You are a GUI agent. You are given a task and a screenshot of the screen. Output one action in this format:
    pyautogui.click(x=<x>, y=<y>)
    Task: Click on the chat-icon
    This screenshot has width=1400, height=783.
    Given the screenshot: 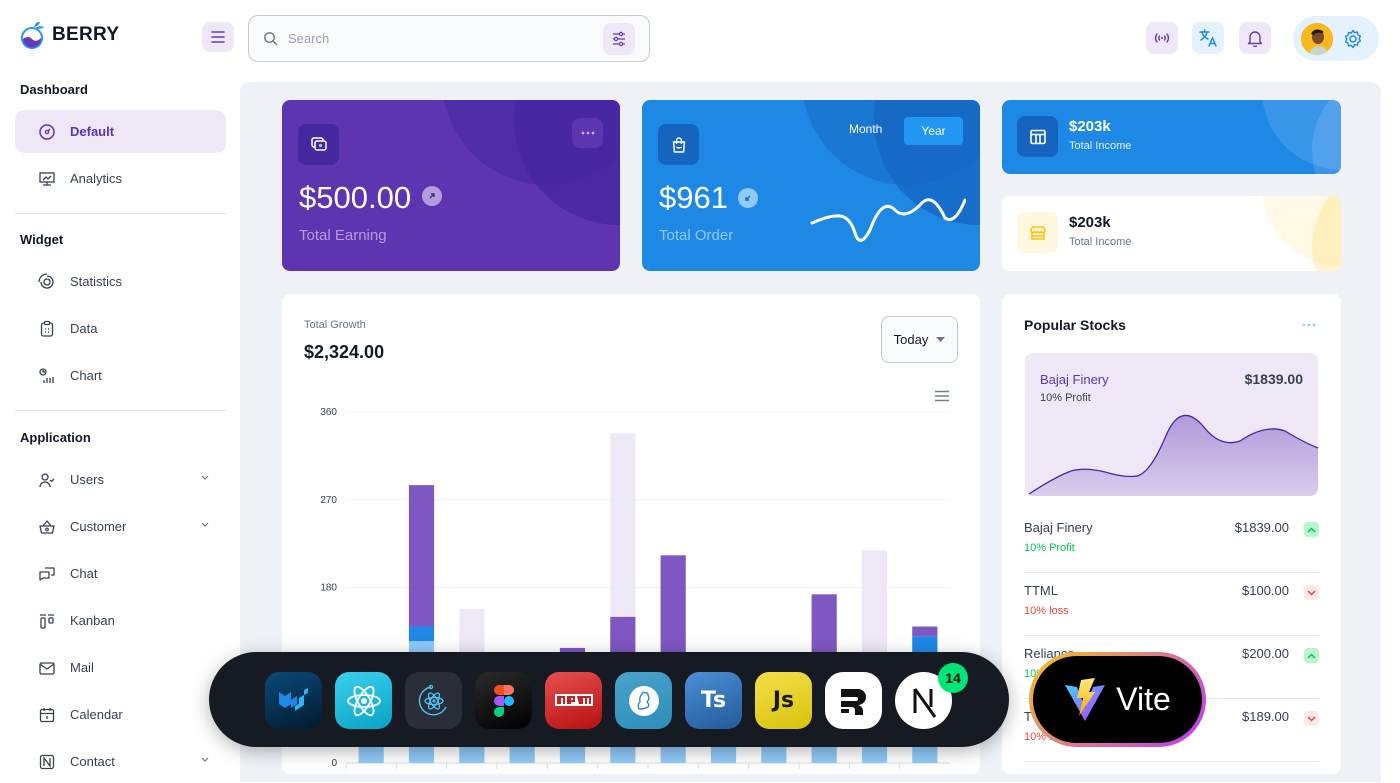 What is the action you would take?
    pyautogui.click(x=47, y=574)
    